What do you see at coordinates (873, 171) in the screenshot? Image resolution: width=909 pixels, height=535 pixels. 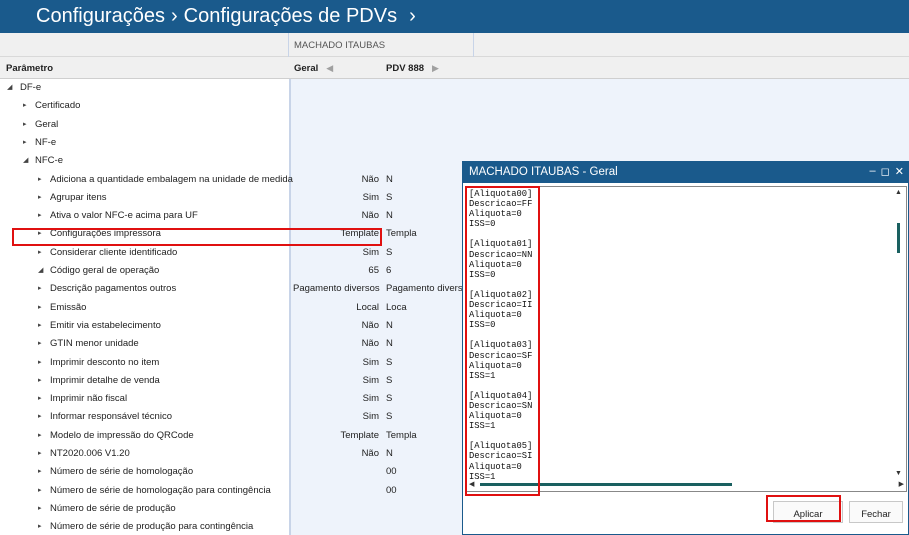 I see `minimize-icon: –` at bounding box center [873, 171].